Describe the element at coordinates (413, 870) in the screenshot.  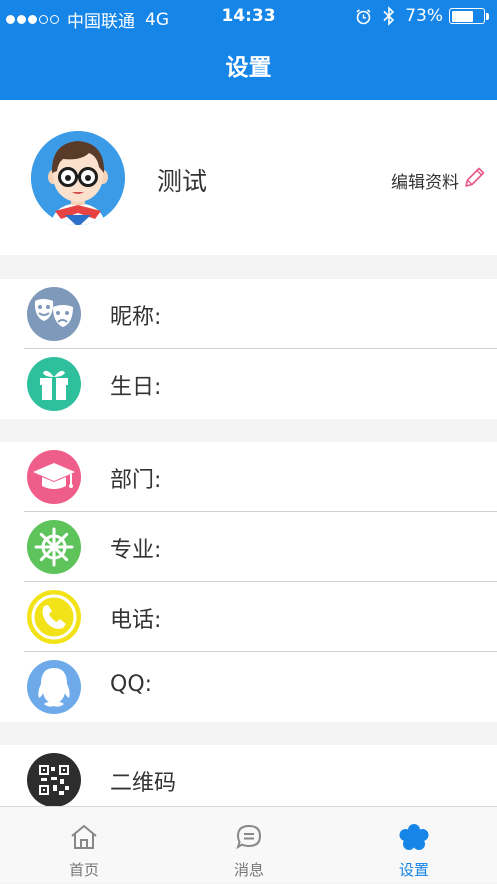
I see `tab-label: 设置` at that location.